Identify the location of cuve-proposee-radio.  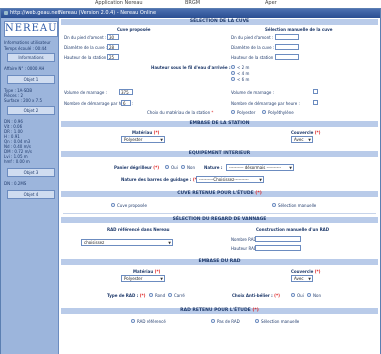
(113, 205).